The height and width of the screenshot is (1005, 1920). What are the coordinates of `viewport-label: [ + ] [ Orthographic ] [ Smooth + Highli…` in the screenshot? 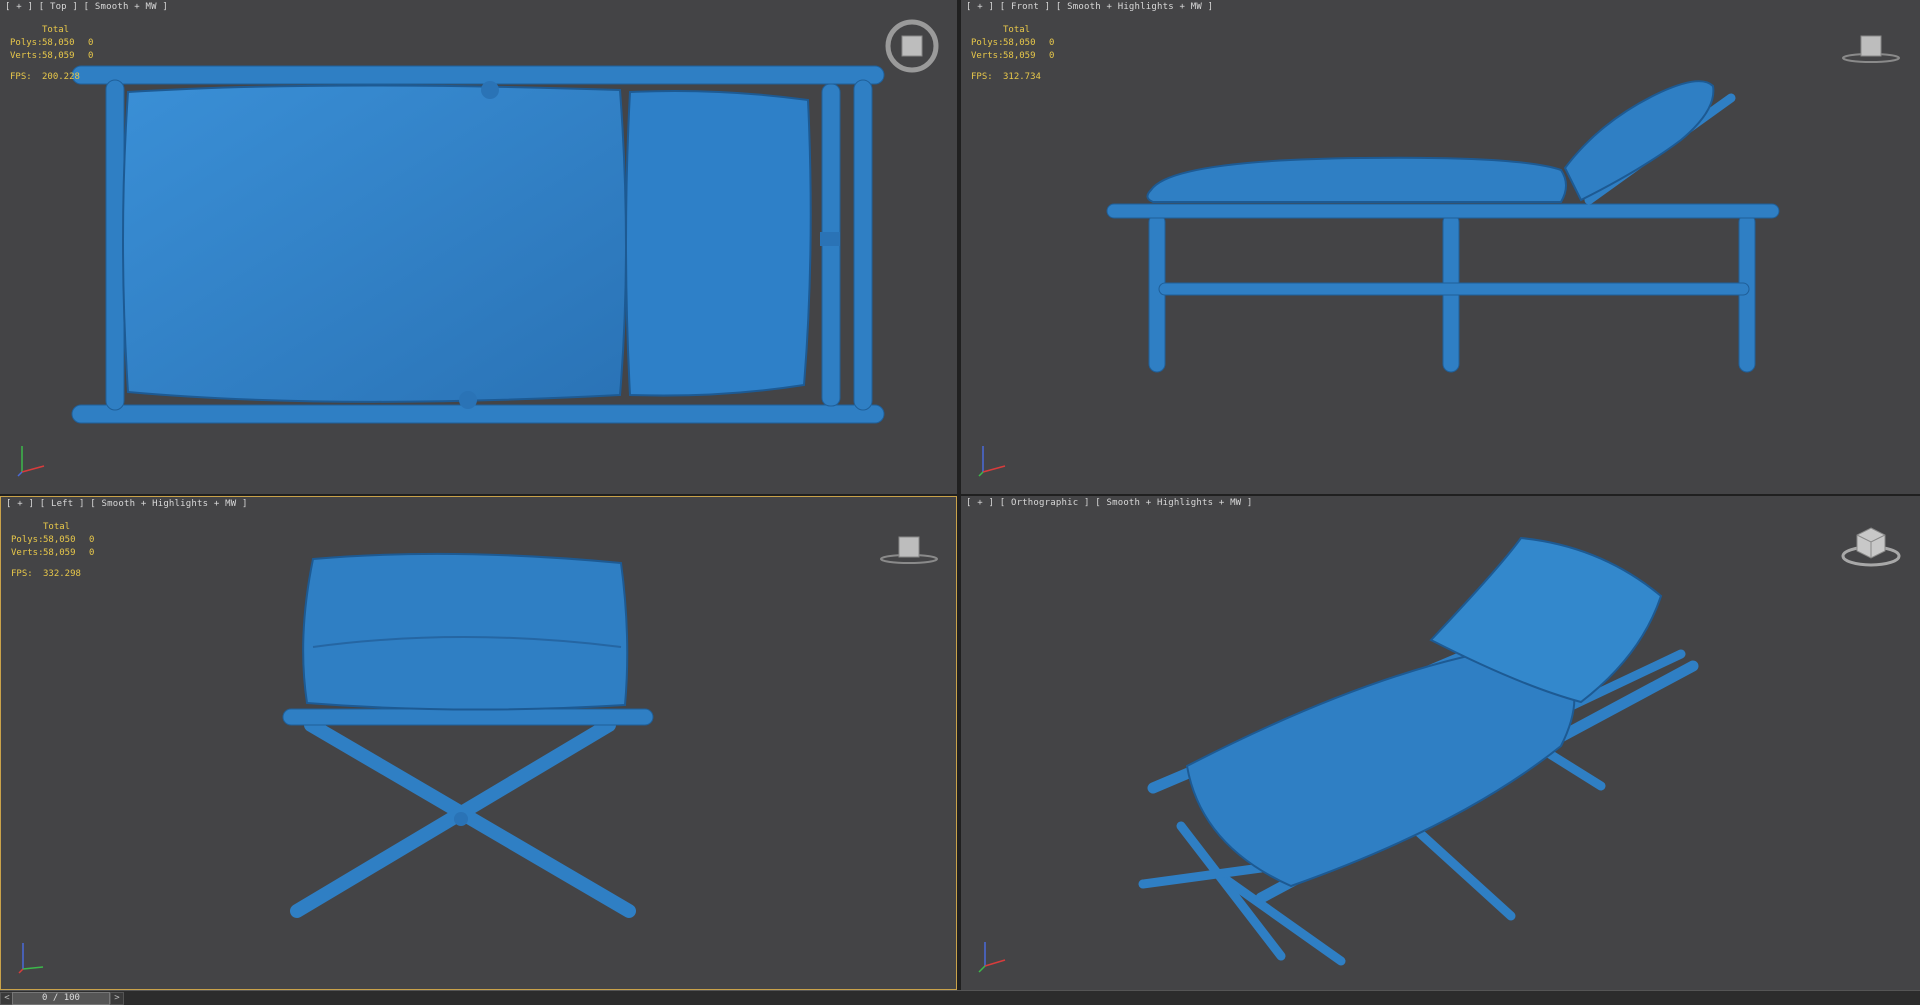 It's located at (1109, 503).